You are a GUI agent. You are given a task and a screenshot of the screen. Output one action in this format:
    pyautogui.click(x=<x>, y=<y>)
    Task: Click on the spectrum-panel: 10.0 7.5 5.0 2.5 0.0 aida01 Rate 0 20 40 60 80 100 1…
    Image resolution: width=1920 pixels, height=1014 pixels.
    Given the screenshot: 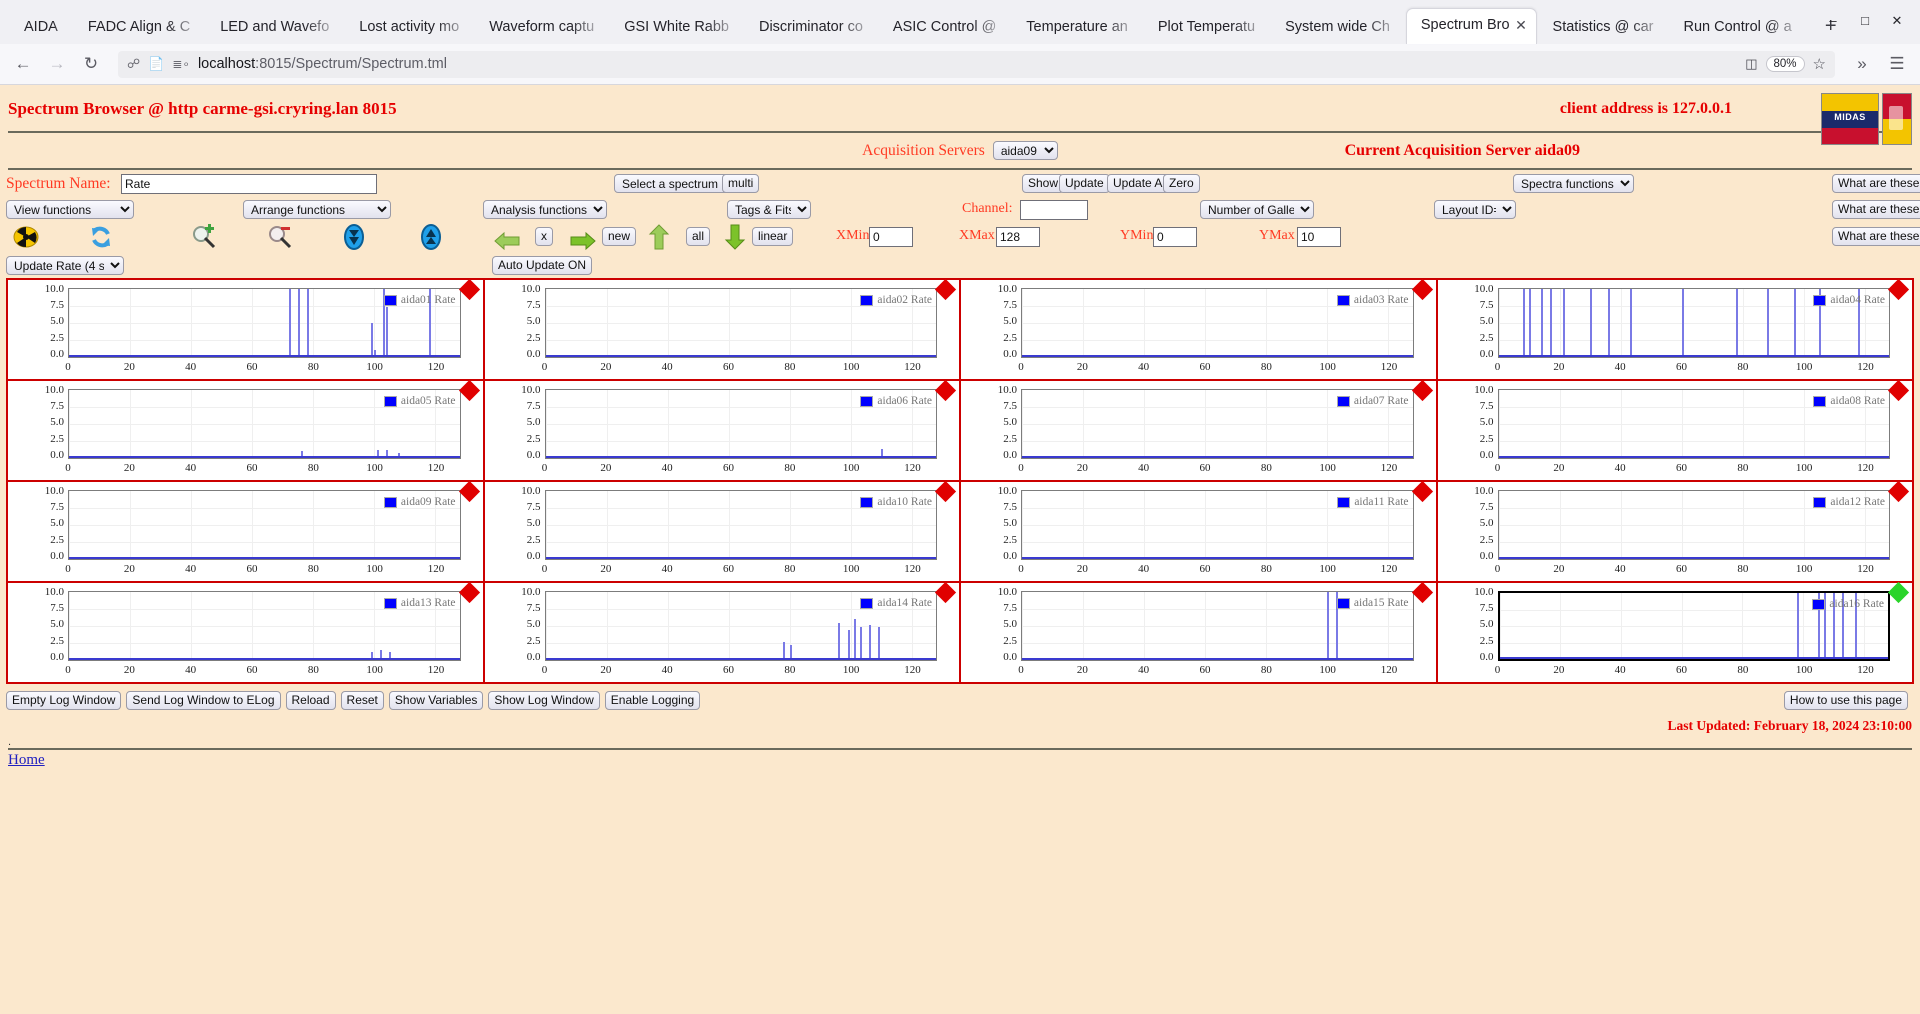 What is the action you would take?
    pyautogui.click(x=246, y=328)
    